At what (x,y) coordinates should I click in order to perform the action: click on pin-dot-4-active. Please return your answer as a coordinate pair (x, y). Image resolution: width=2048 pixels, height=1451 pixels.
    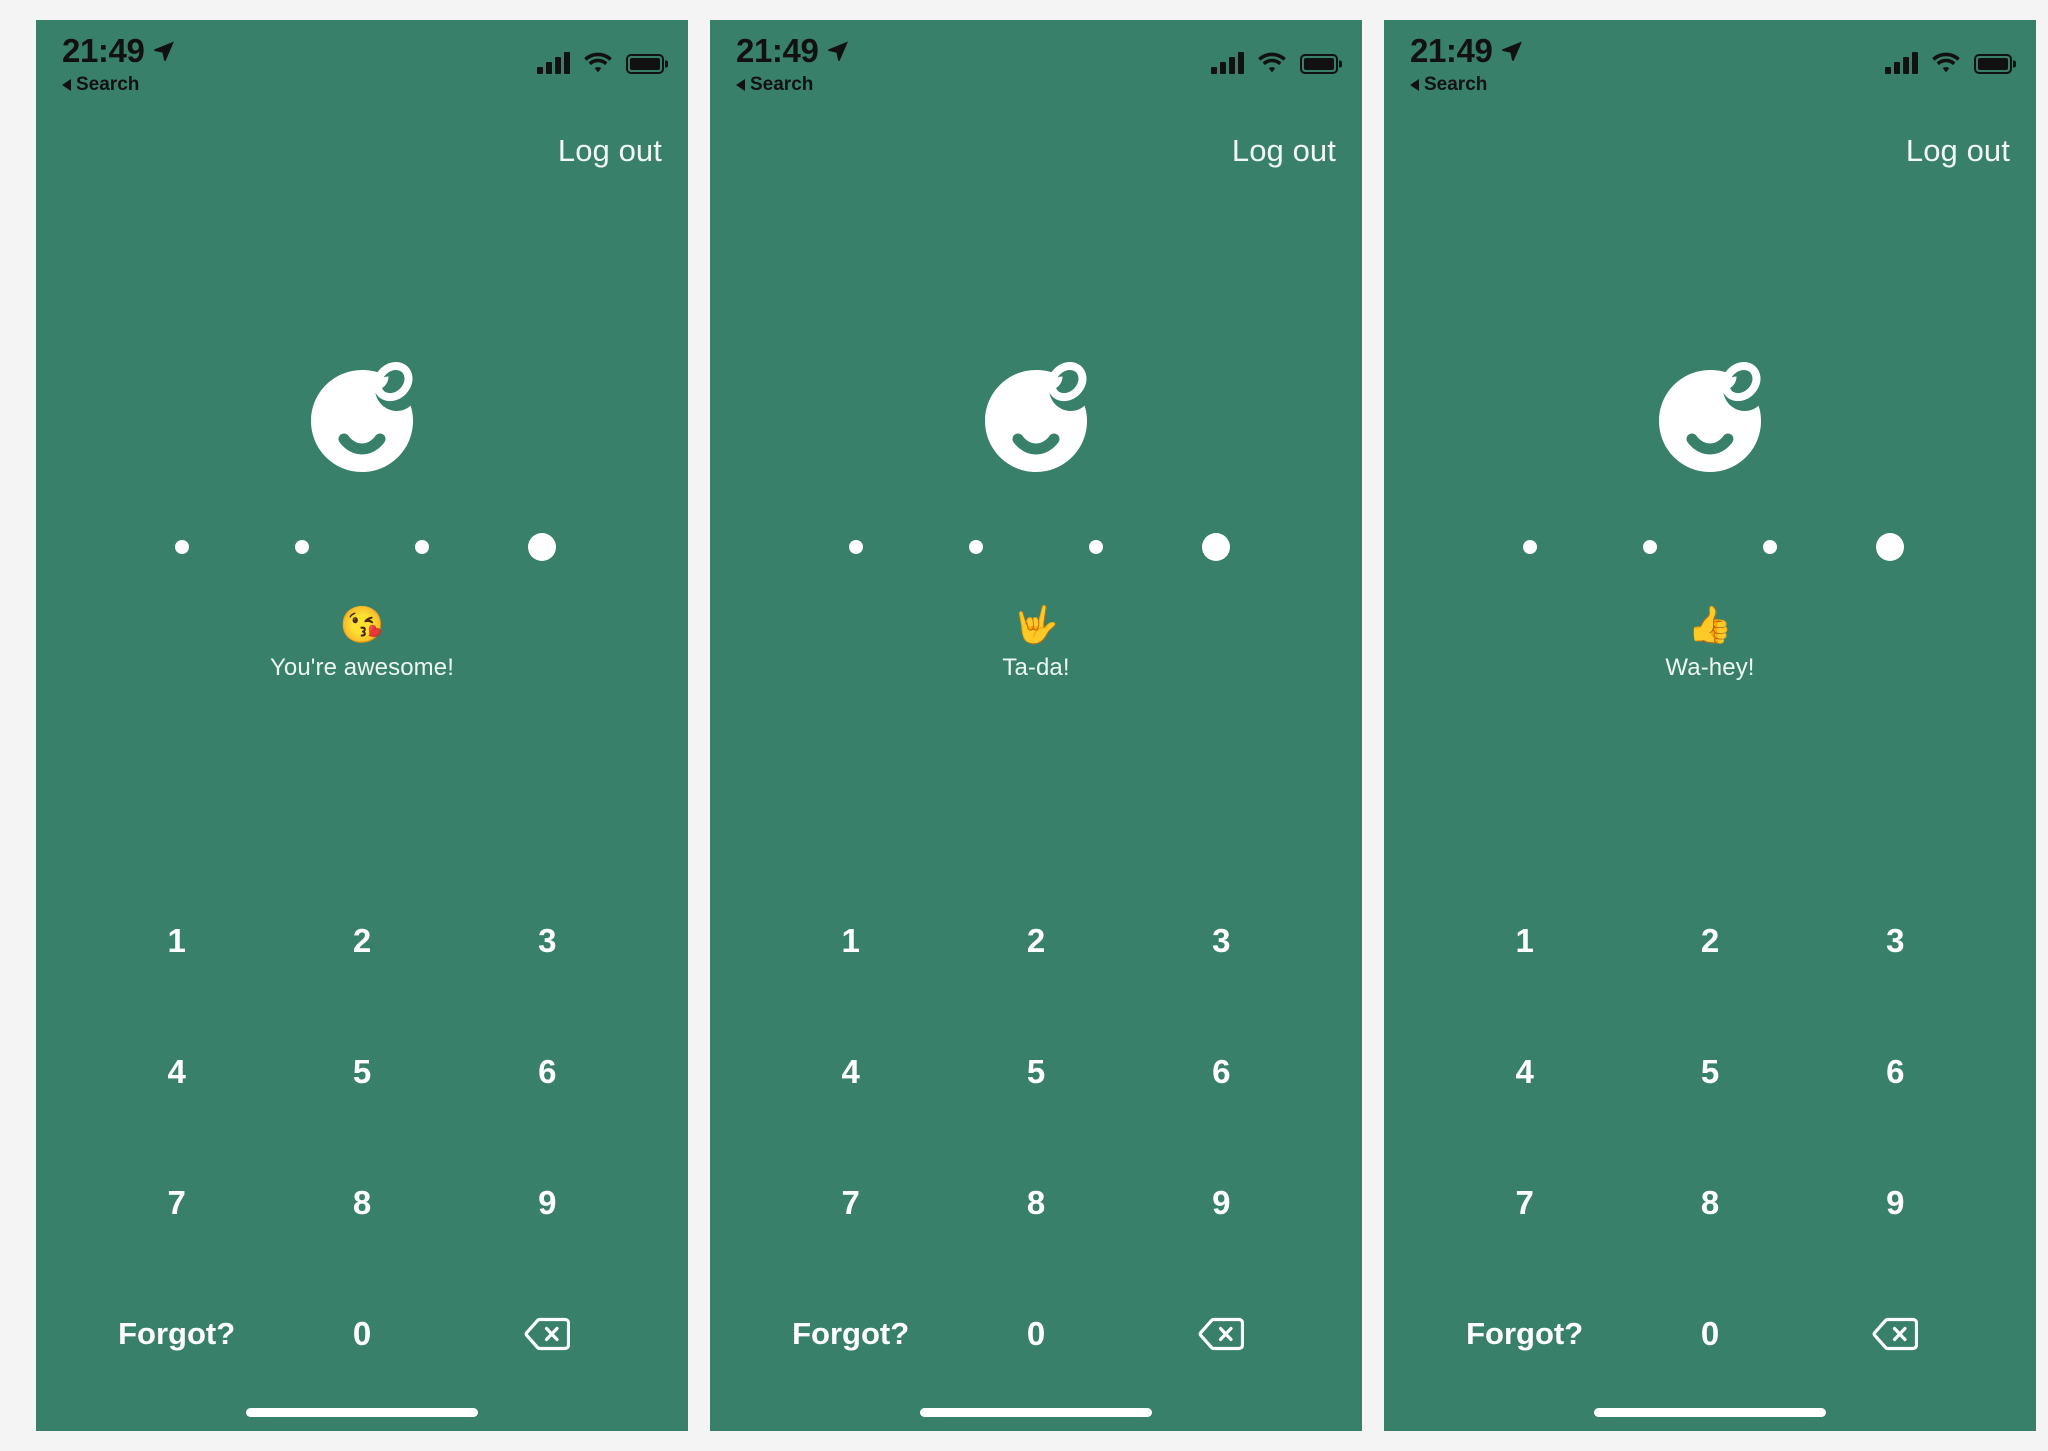
    Looking at the image, I should click on (542, 547).